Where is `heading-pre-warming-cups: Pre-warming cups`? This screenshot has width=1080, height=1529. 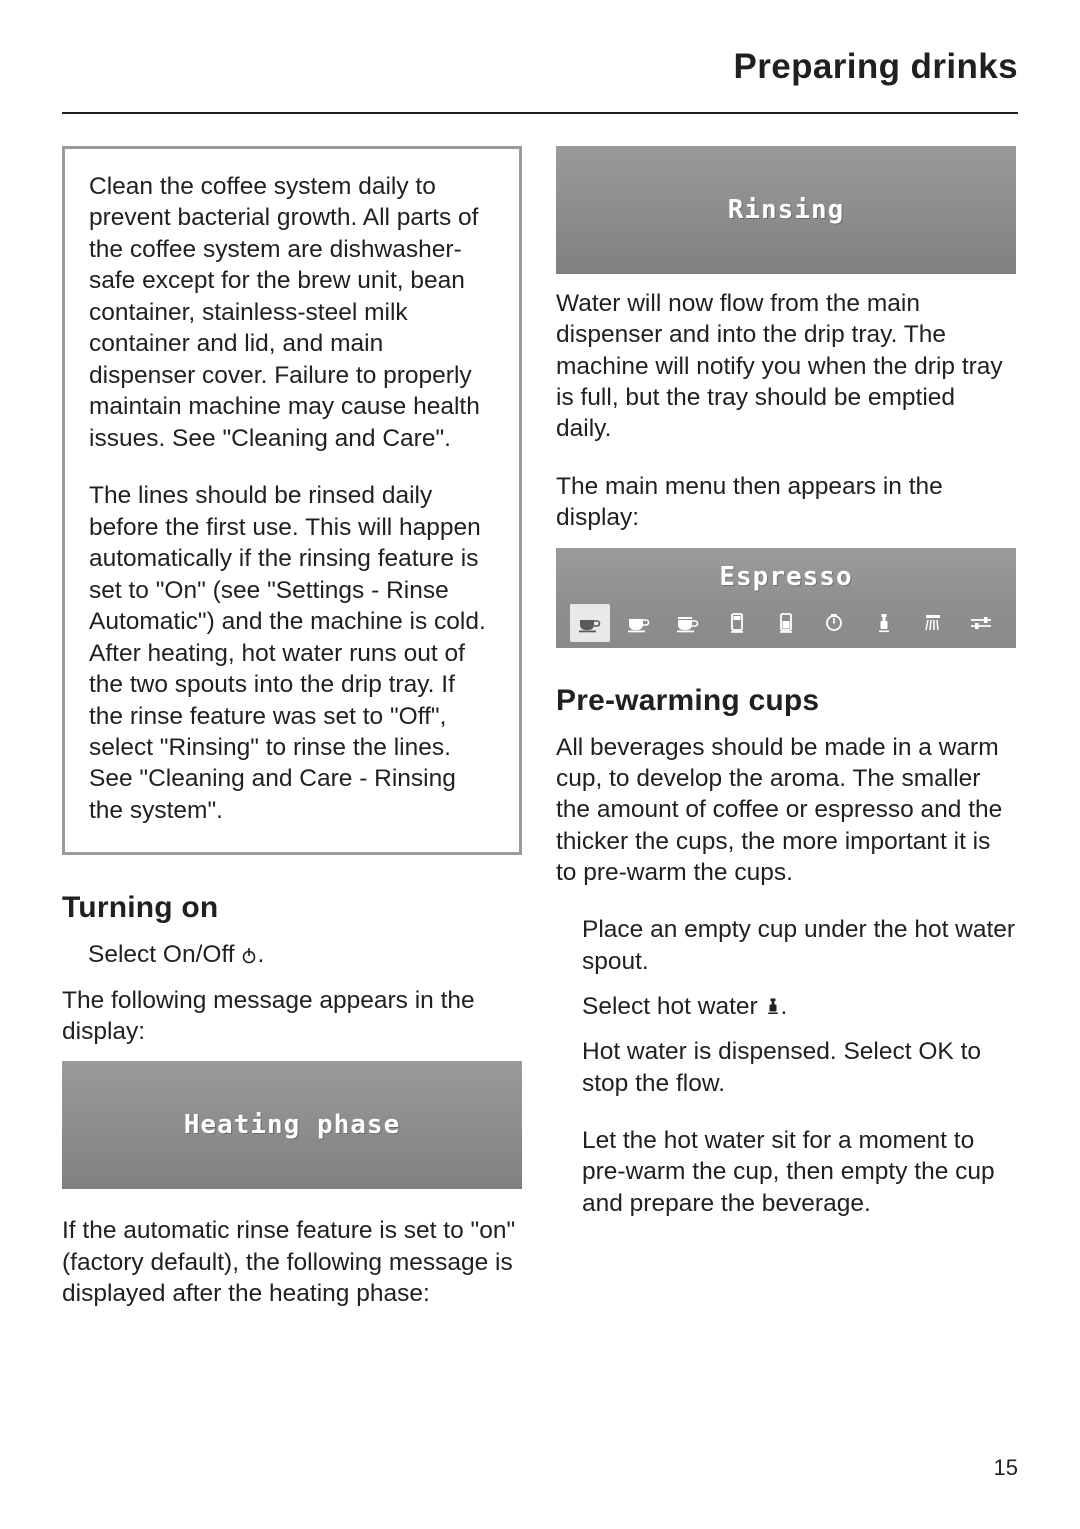
heading-pre-warming-cups: Pre-warming cups is located at coordinates (688, 700).